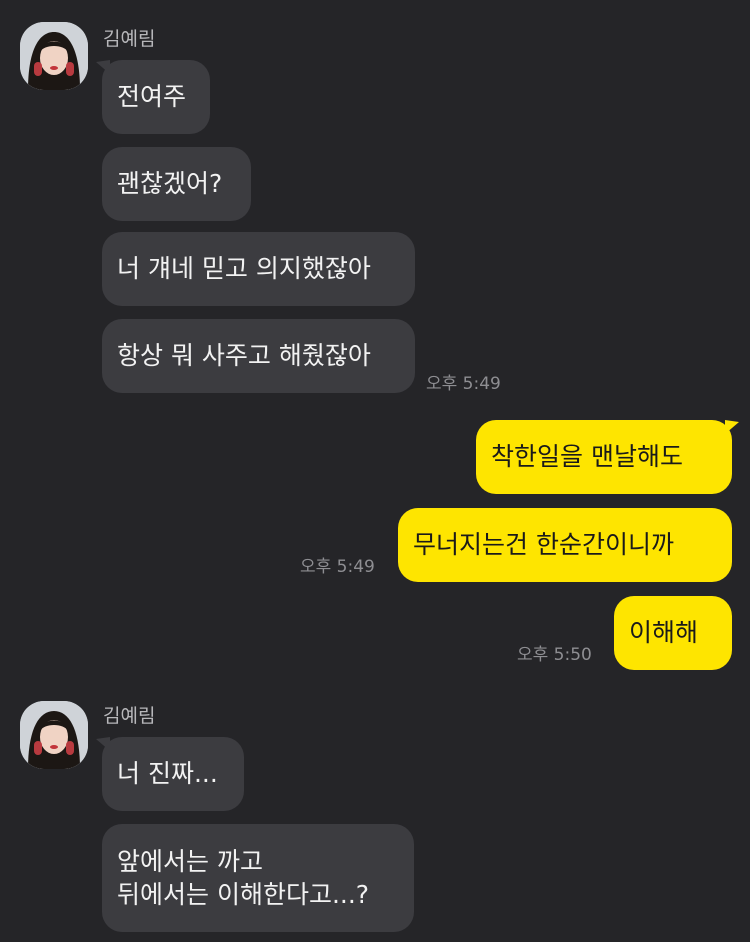 This screenshot has width=750, height=942. What do you see at coordinates (258, 356) in the screenshot?
I see `message-bubble: 항상 뭐 사주고 해줬잖아` at bounding box center [258, 356].